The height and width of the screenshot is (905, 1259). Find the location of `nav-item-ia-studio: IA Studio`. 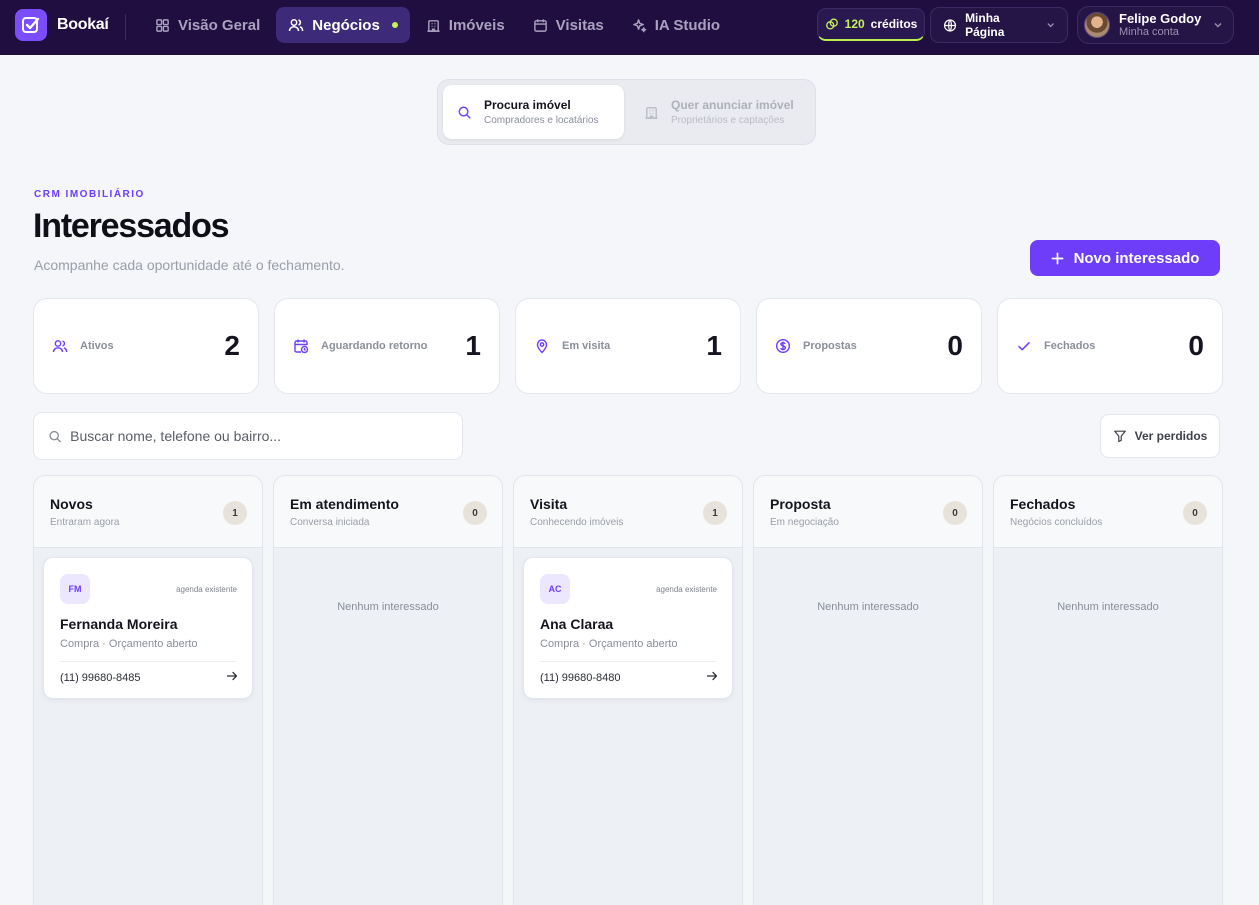

nav-item-ia-studio: IA Studio is located at coordinates (676, 25).